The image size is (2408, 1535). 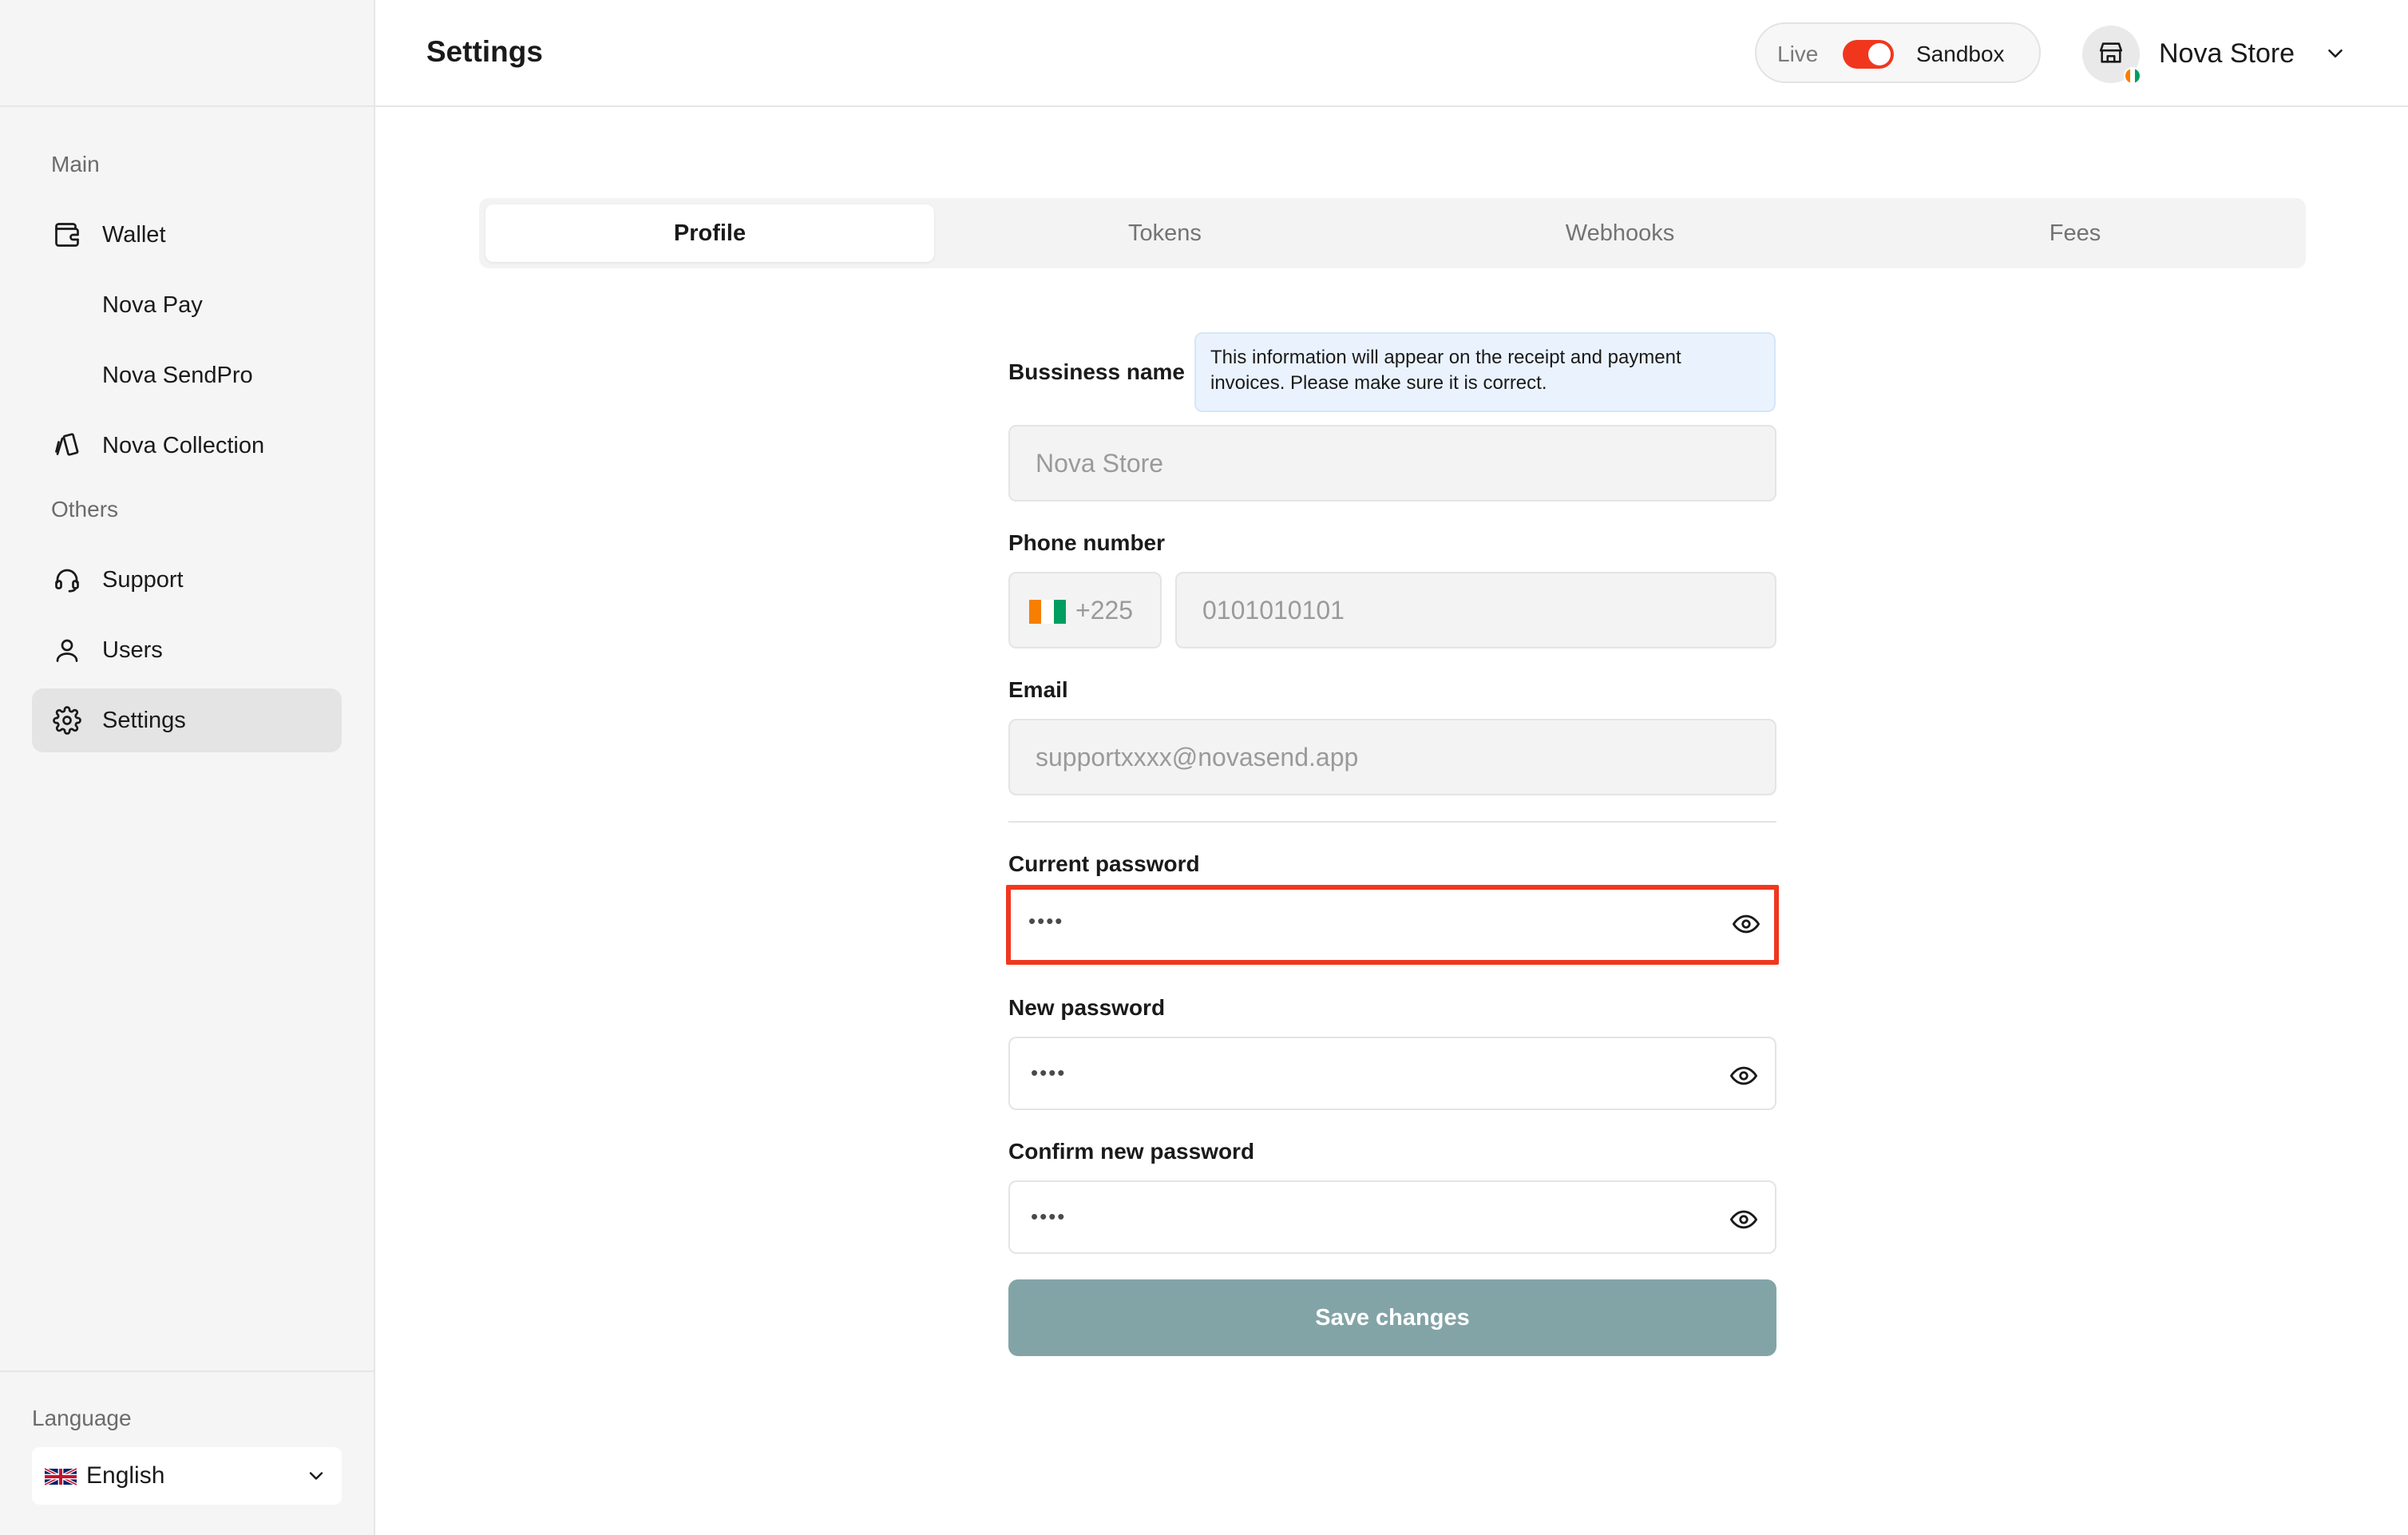 What do you see at coordinates (143, 579) in the screenshot?
I see `sidebar-item-label: Support` at bounding box center [143, 579].